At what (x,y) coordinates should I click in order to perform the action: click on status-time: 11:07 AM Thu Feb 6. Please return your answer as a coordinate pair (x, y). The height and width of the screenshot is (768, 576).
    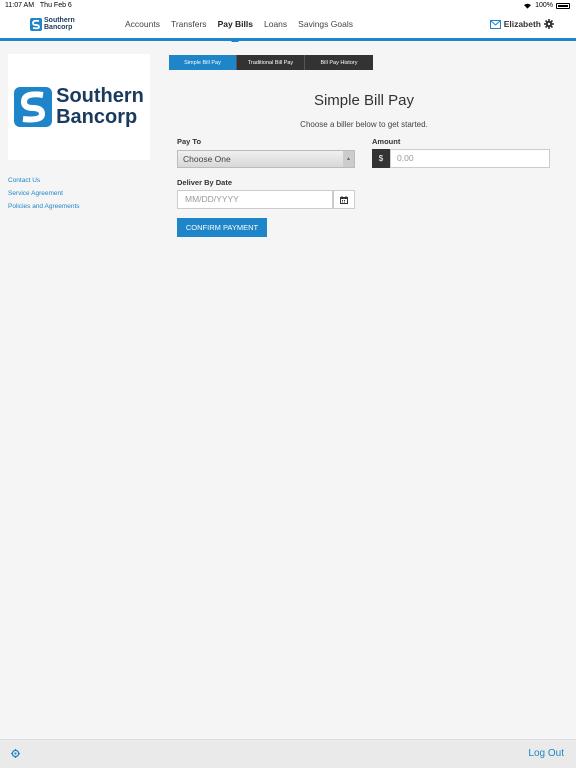
    Looking at the image, I should click on (38, 5).